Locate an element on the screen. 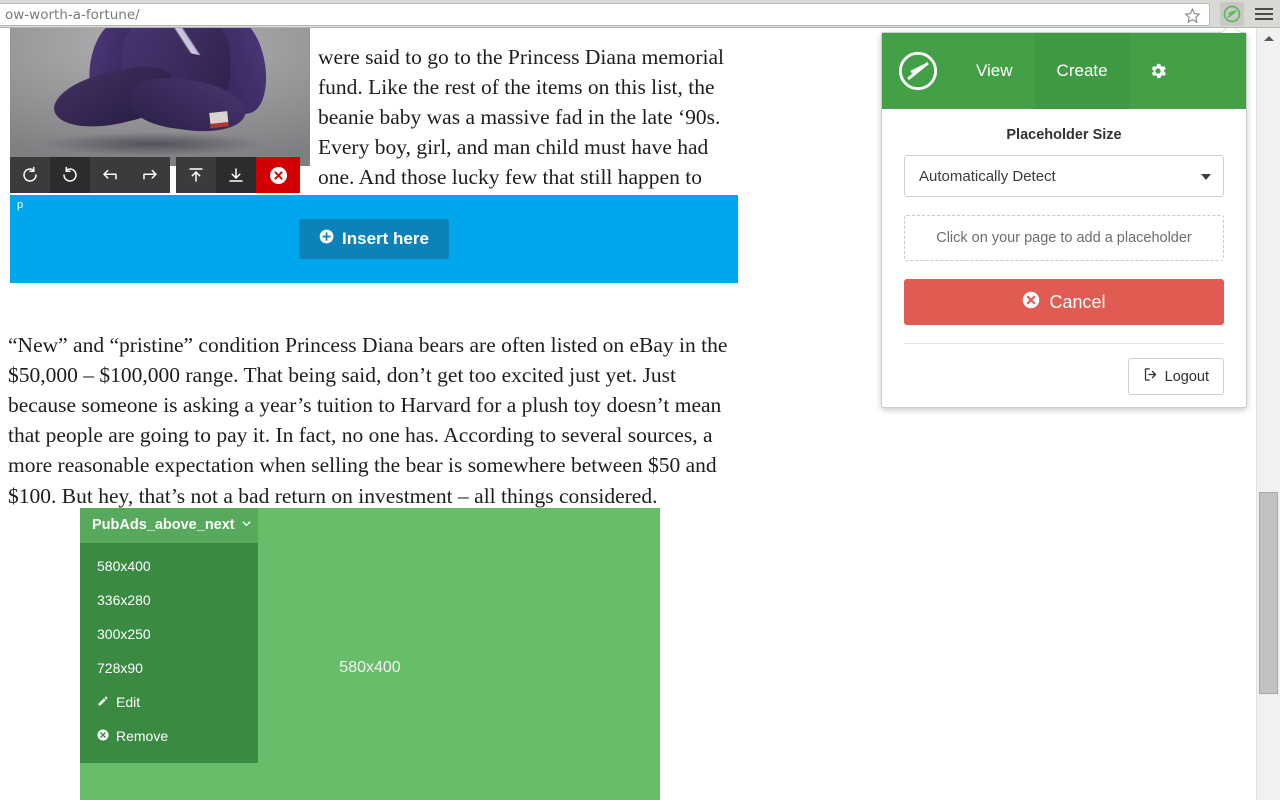 The width and height of the screenshot is (1280, 800). ad-remove-label: Remove is located at coordinates (142, 736).